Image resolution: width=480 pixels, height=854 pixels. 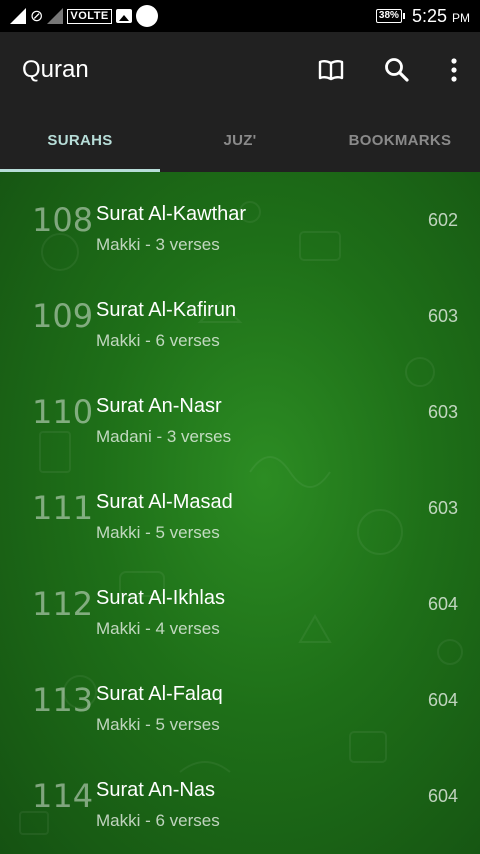 I want to click on surah-texts: Surat Al-Masad Makki - 5 verses, so click(x=164, y=501).